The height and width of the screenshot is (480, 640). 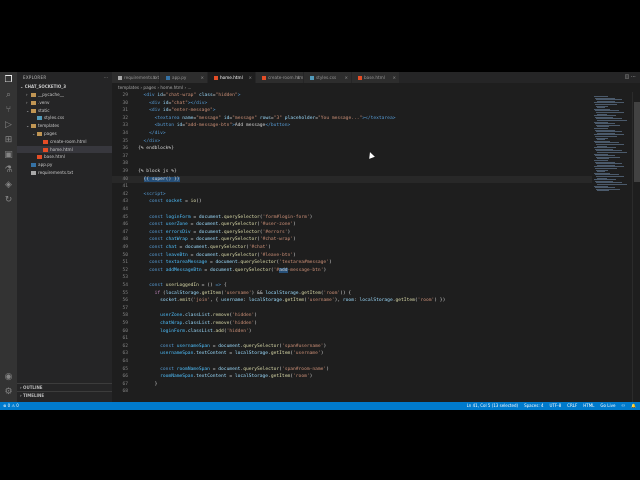 What do you see at coordinates (352, 309) in the screenshot?
I see `code-line: 57` at bounding box center [352, 309].